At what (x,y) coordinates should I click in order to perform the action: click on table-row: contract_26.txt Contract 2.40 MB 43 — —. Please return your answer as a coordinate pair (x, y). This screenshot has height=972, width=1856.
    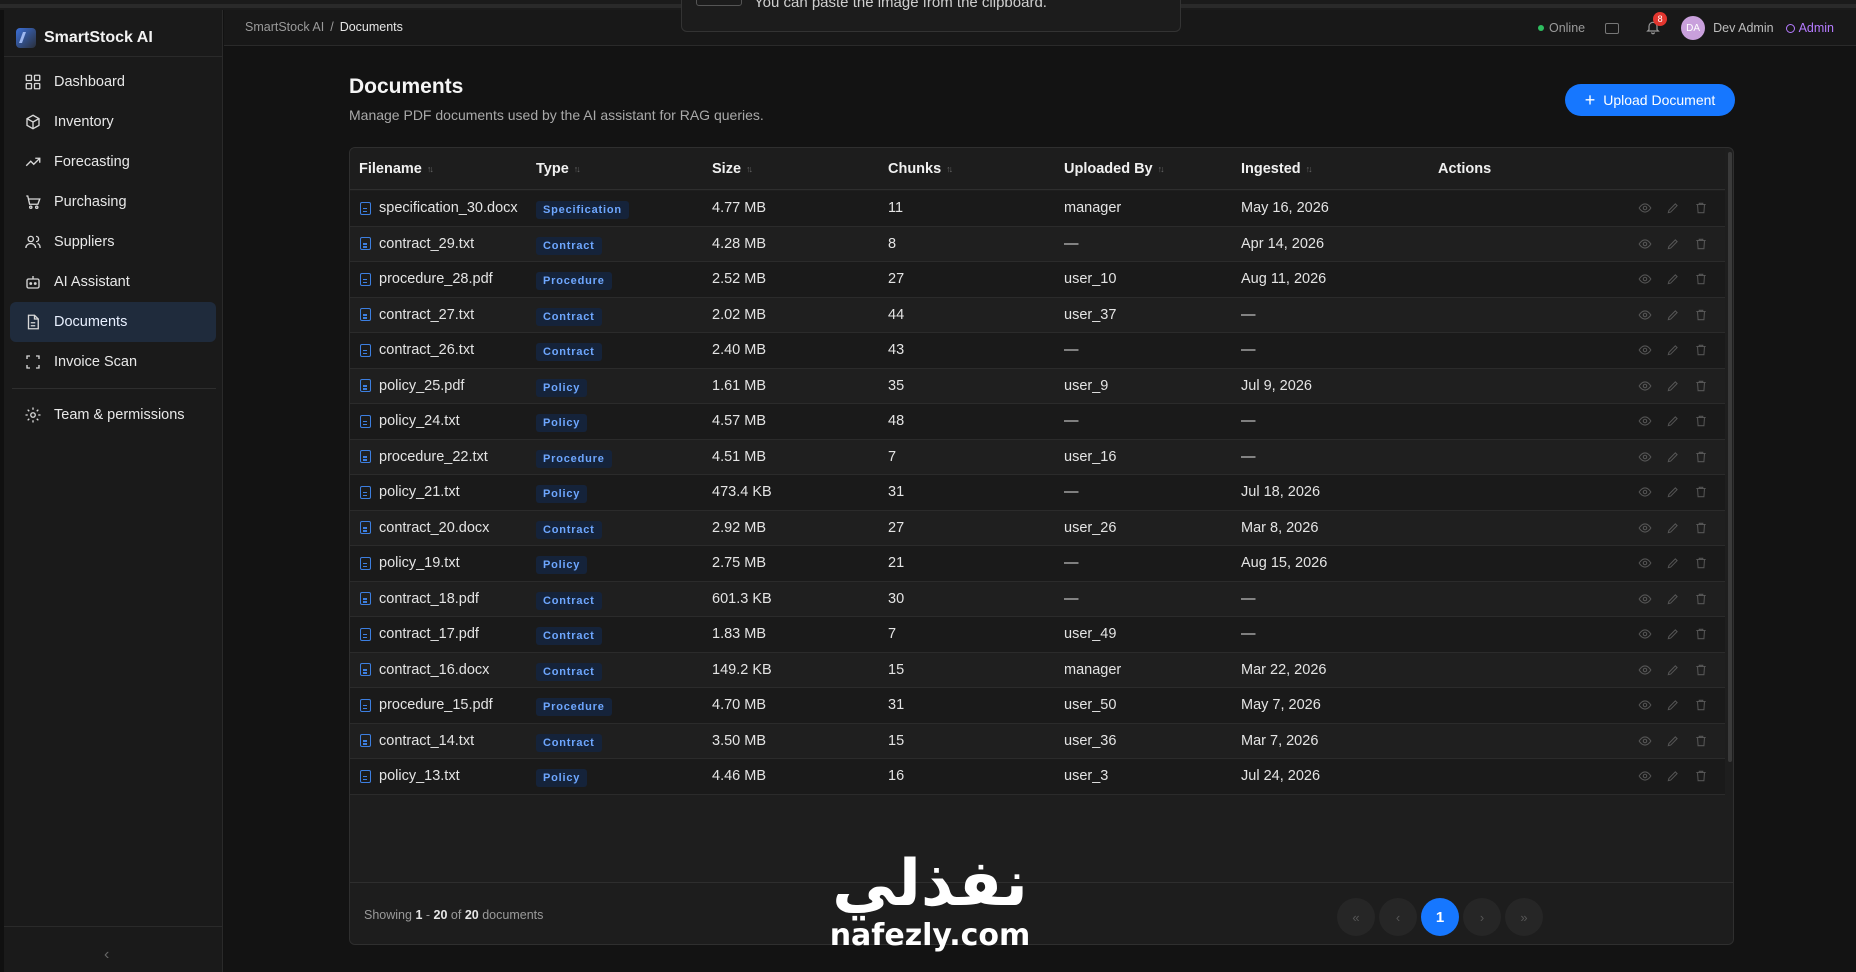
    Looking at the image, I should click on (1037, 351).